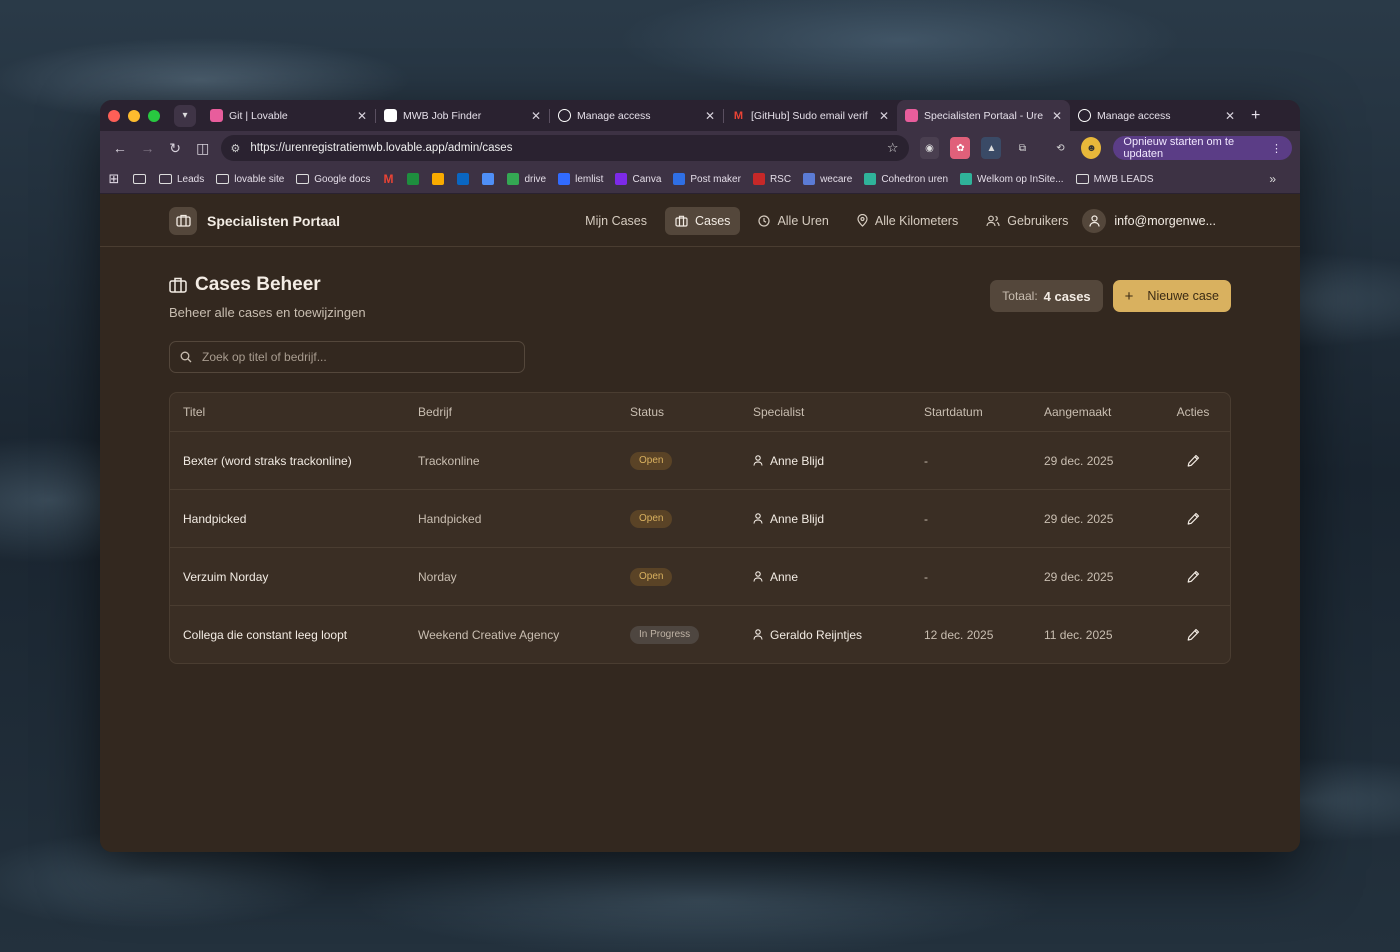 This screenshot has height=952, width=1400. I want to click on bookmark-google-docs: Google docs, so click(333, 179).